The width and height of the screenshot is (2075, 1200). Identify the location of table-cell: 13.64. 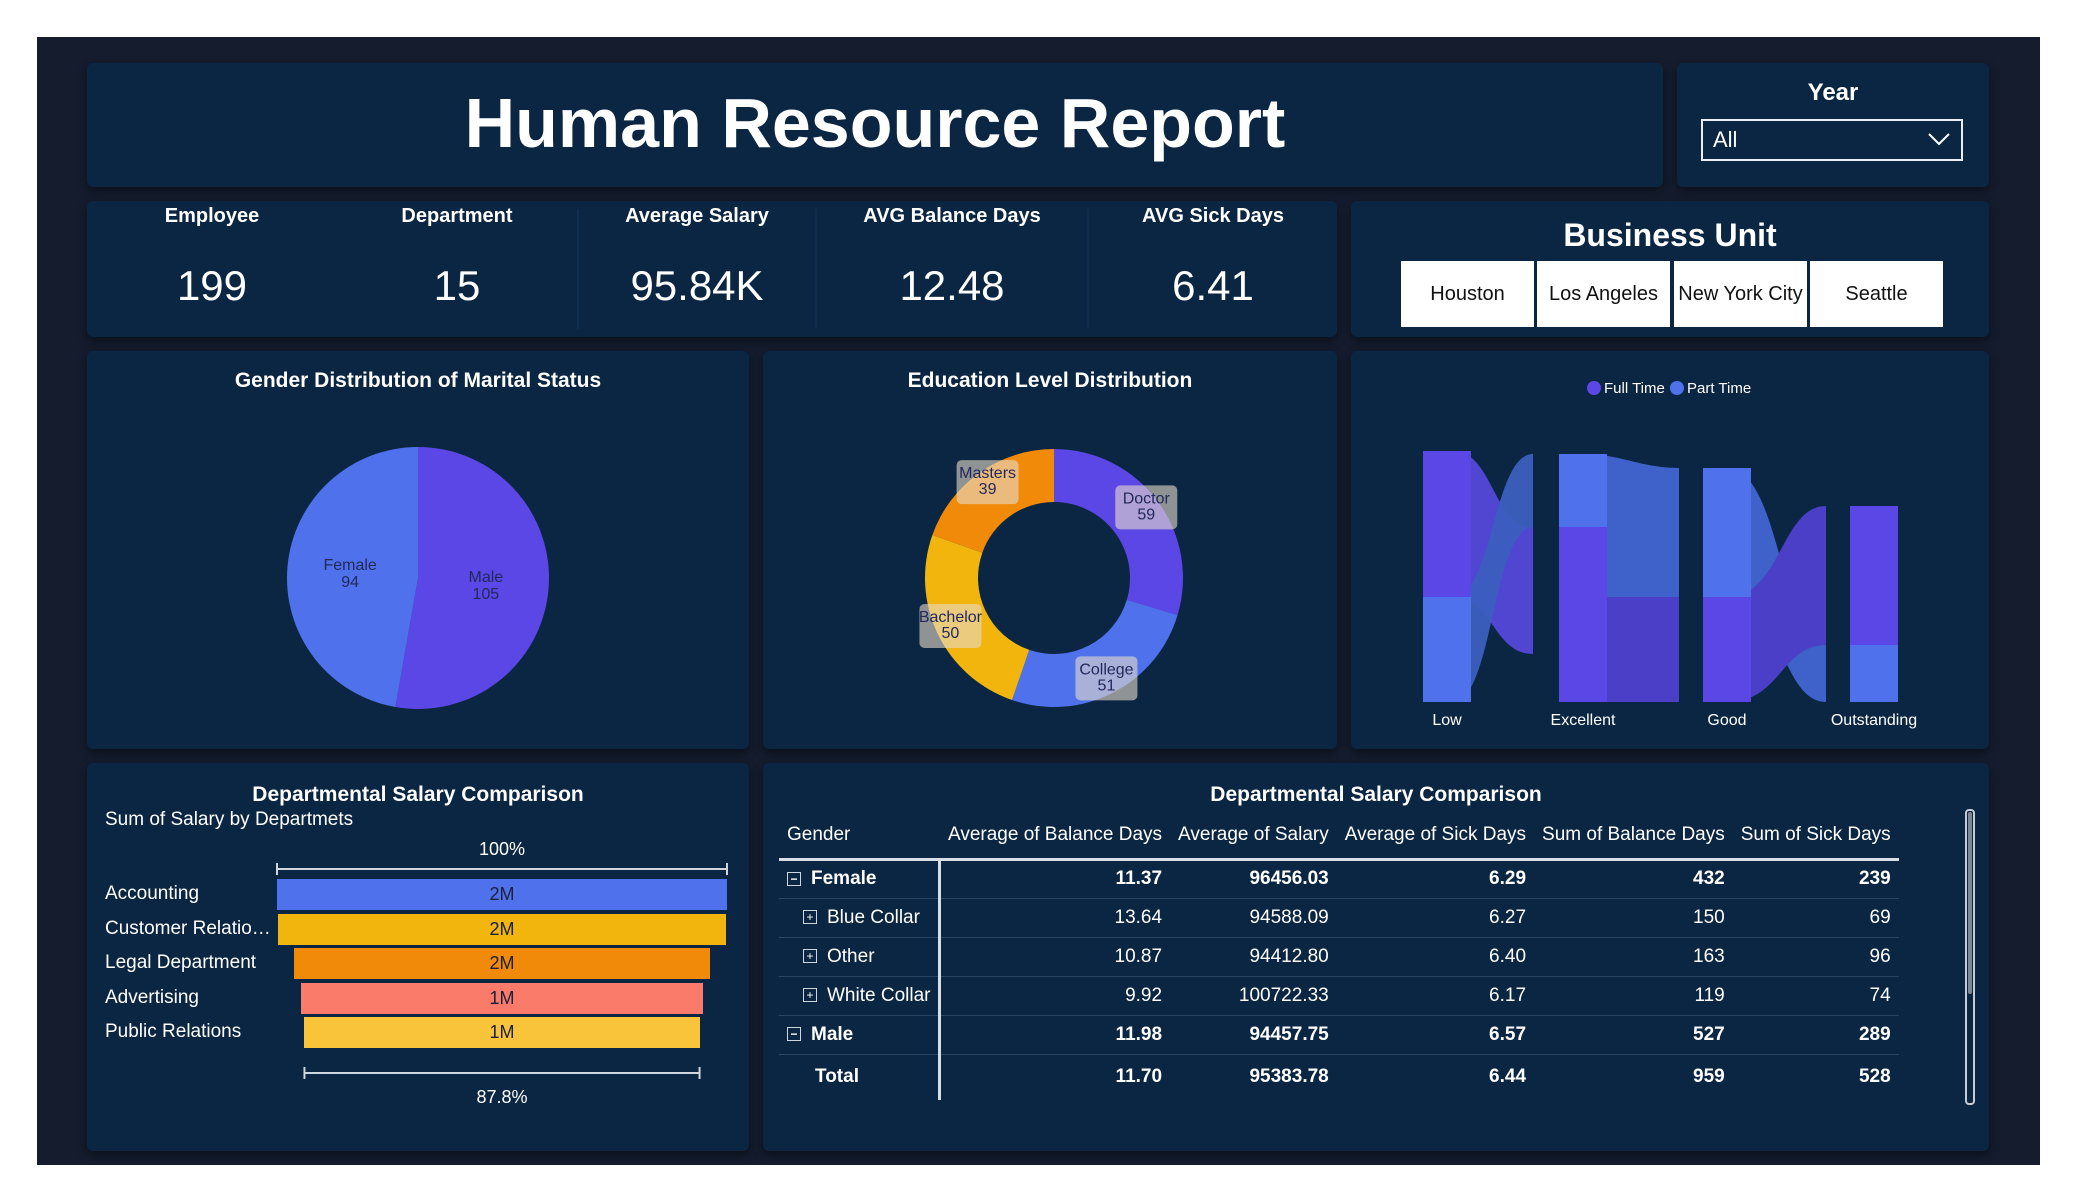
(1055, 918).